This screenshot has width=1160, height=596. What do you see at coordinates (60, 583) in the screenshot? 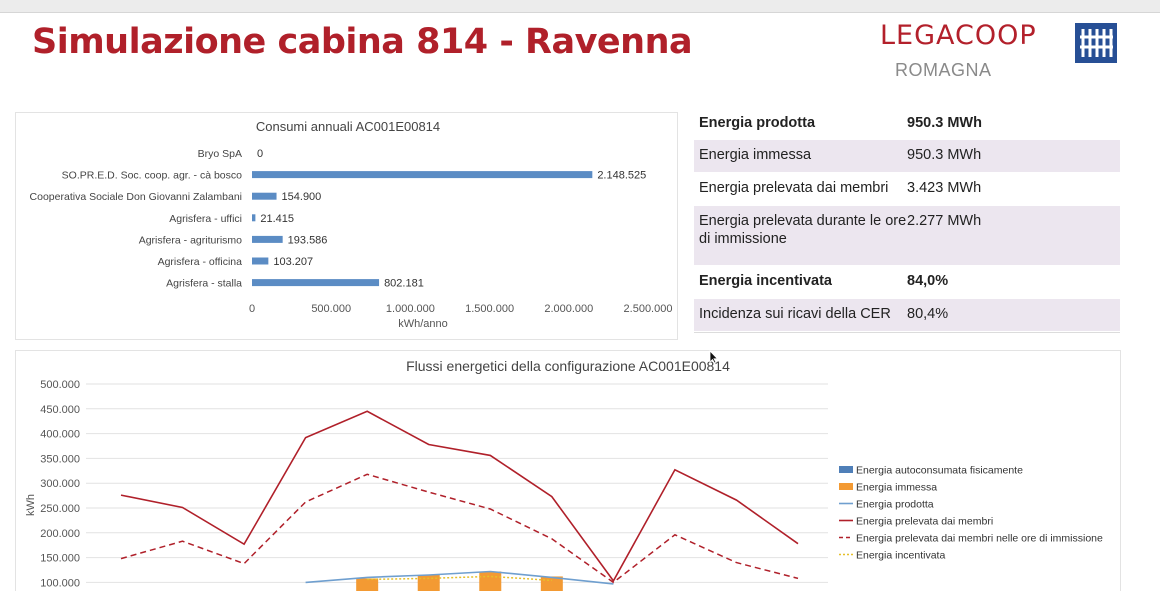
I see `flow-y-tick-label: 100.000` at bounding box center [60, 583].